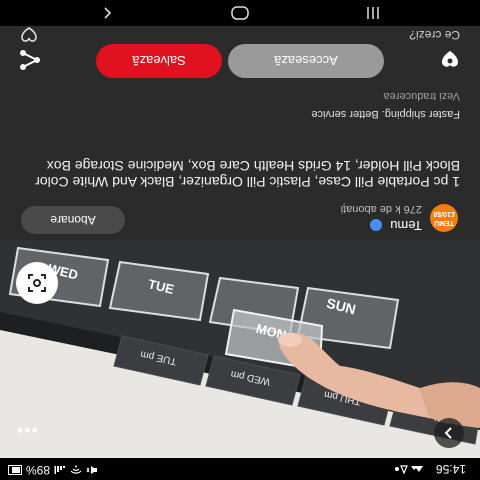 This screenshot has height=480, width=480. I want to click on reaction-heart-icon, so click(450, 60).